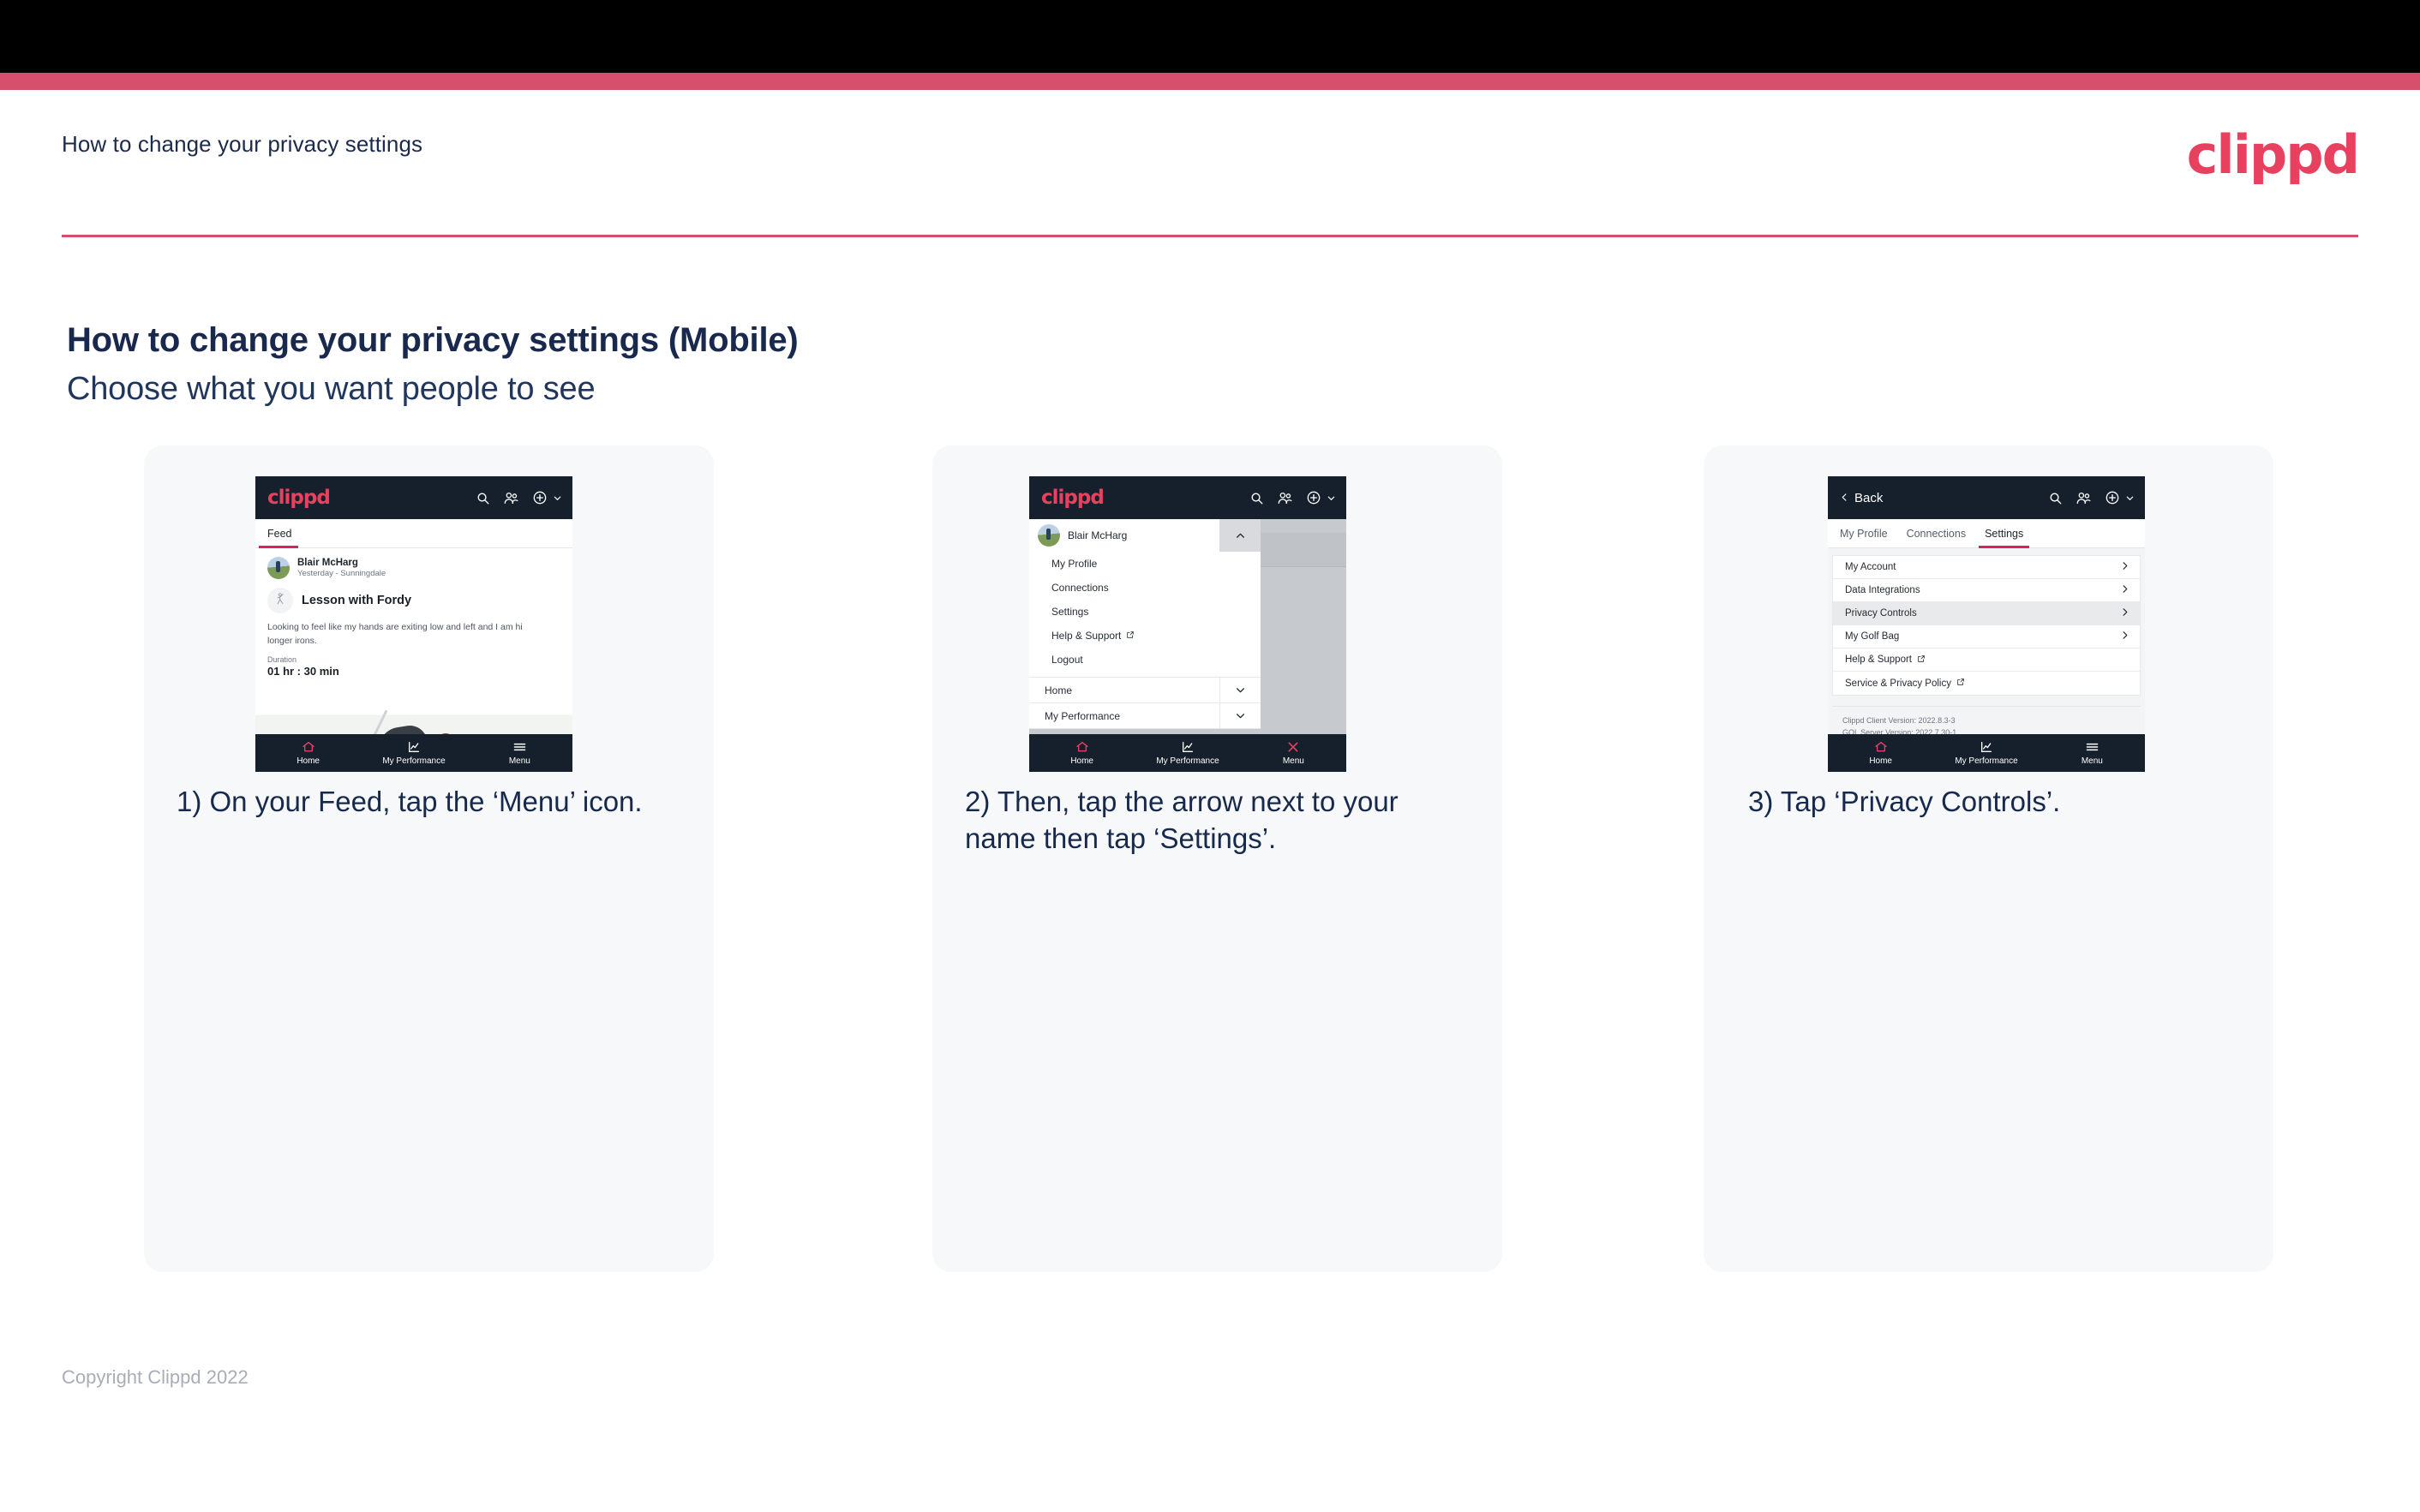 This screenshot has height=1512, width=2420. Describe the element at coordinates (1145, 690) in the screenshot. I see `drawer-section-home: Home` at that location.